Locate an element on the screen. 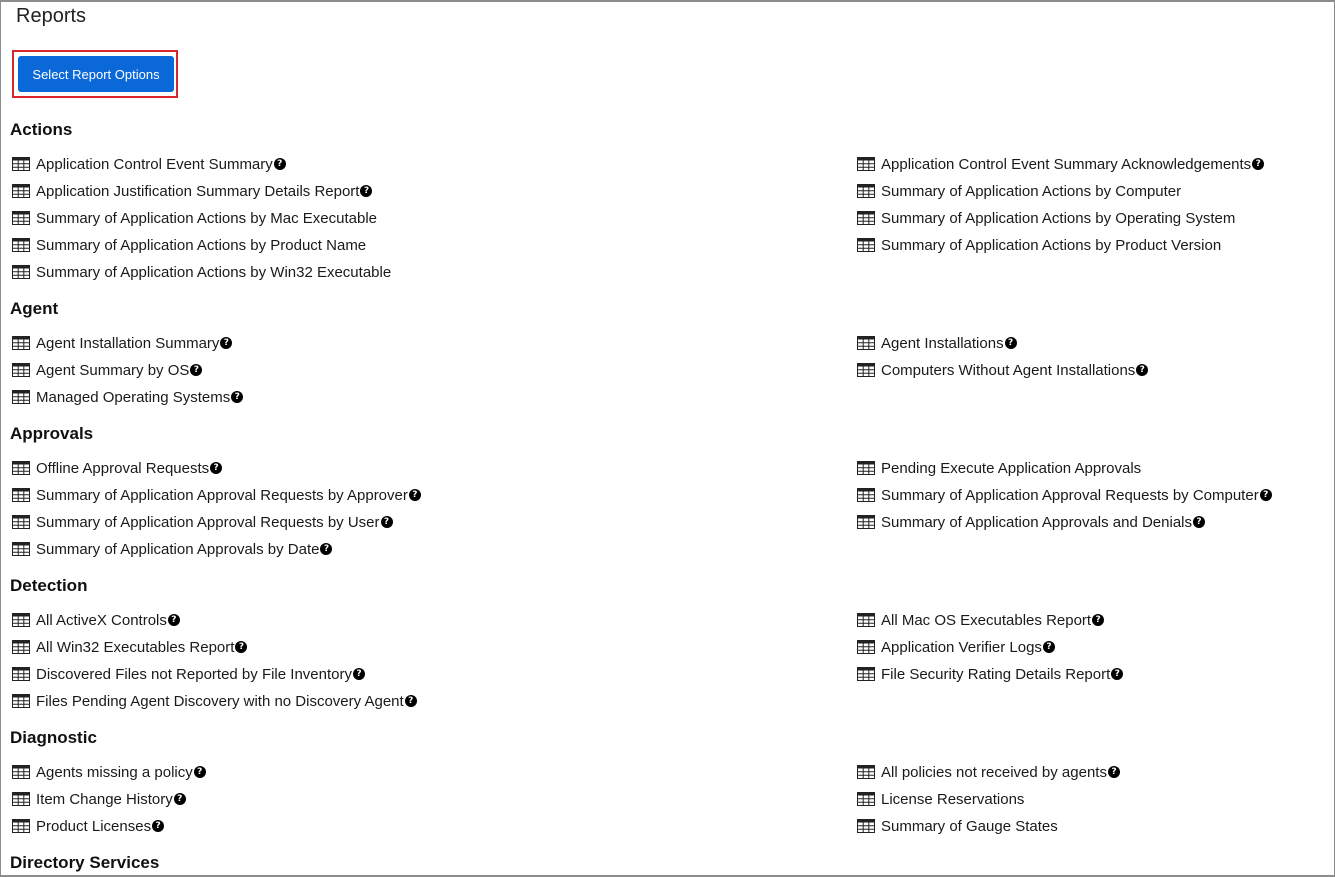 The image size is (1335, 877). report-link-application-control-event-summary: Application Control Event Summary? is located at coordinates (149, 164).